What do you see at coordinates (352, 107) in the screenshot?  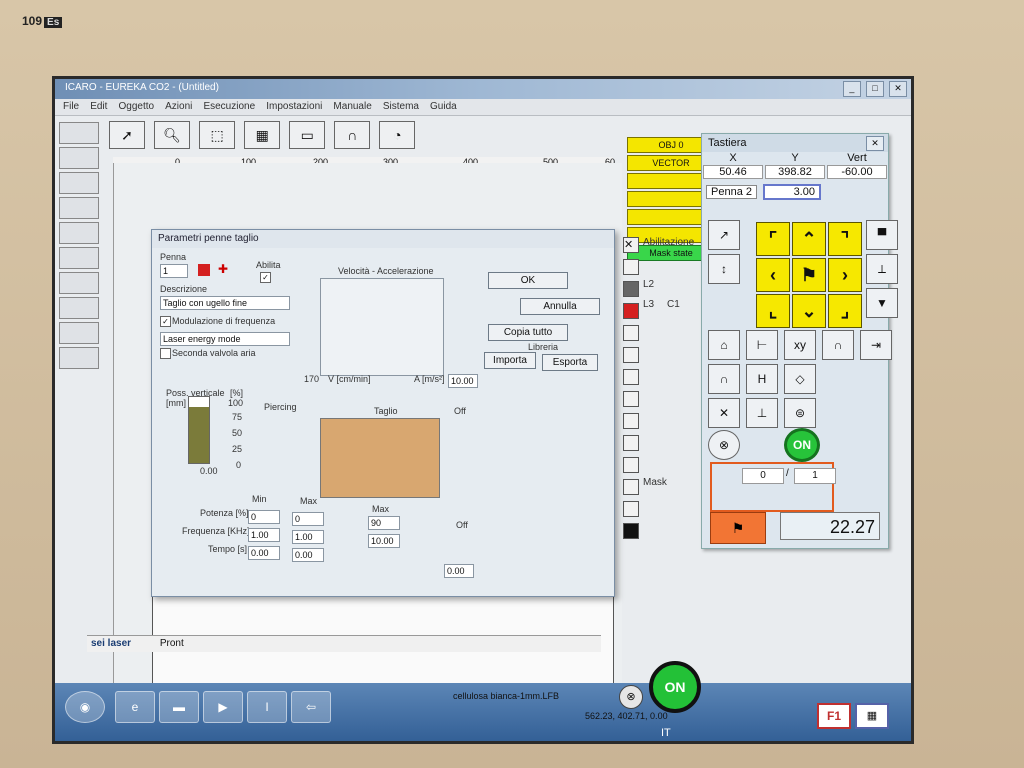 I see `menu-manuale: Manuale` at bounding box center [352, 107].